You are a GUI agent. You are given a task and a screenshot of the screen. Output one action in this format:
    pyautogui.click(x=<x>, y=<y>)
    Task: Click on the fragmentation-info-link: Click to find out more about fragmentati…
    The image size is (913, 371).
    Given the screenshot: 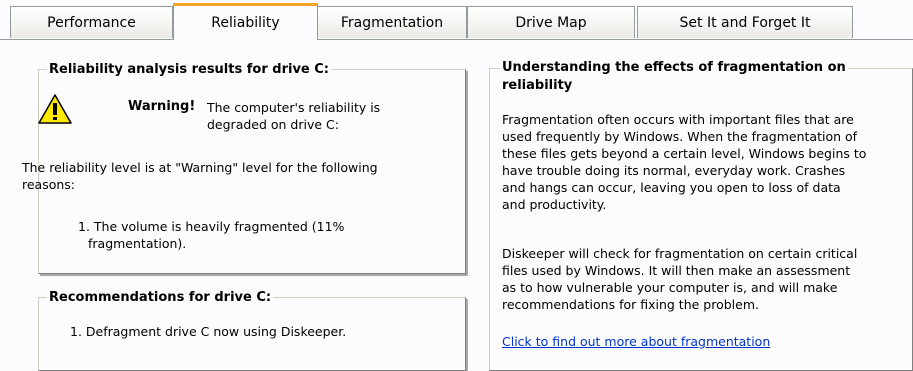 What is the action you would take?
    pyautogui.click(x=636, y=341)
    